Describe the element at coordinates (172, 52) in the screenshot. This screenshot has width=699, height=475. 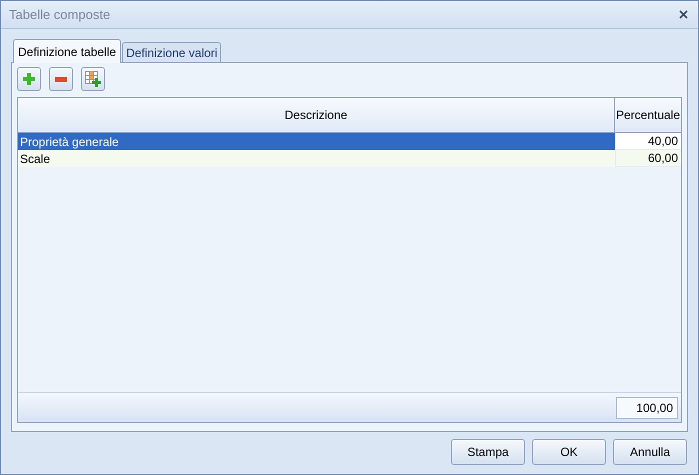
I see `tab: Definizione valori` at that location.